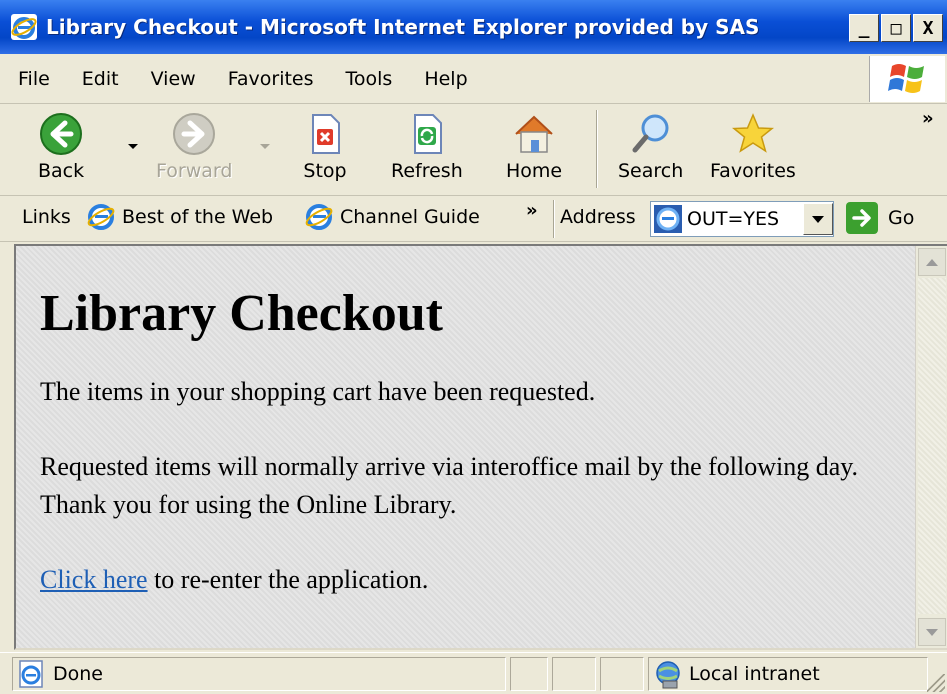 This screenshot has height=694, width=947. I want to click on favorites-button: Favorites, so click(753, 150).